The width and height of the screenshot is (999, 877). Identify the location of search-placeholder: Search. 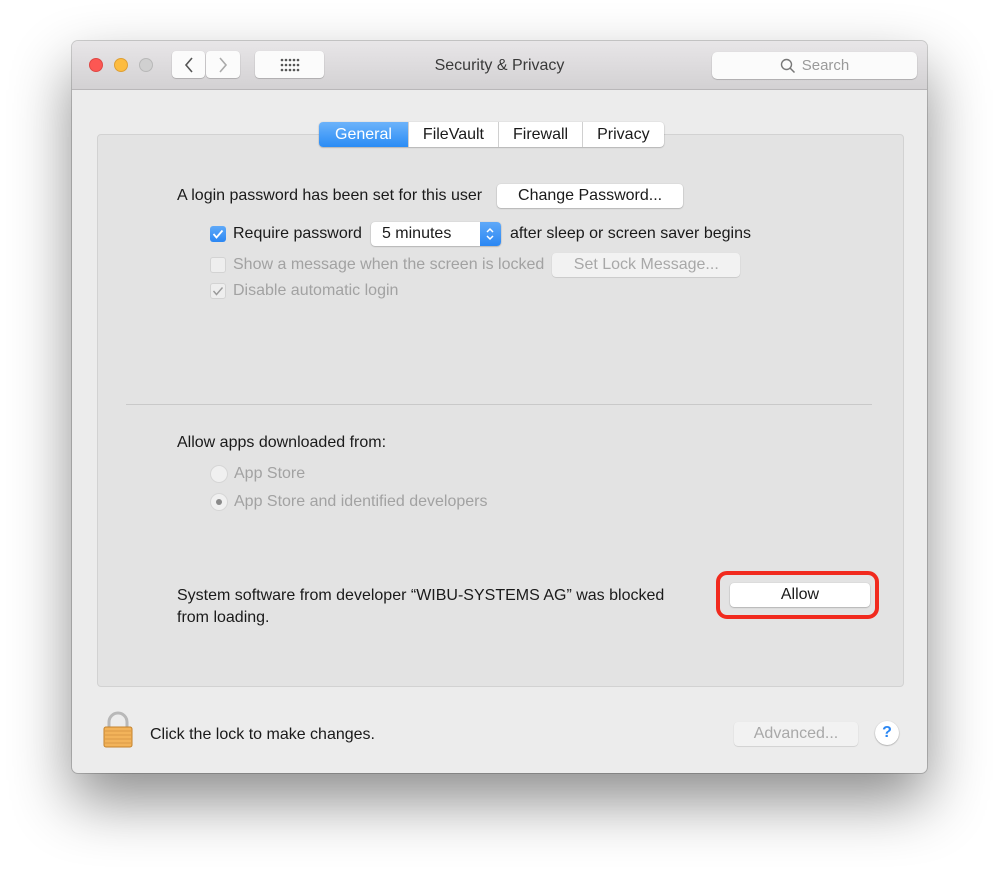
(825, 65).